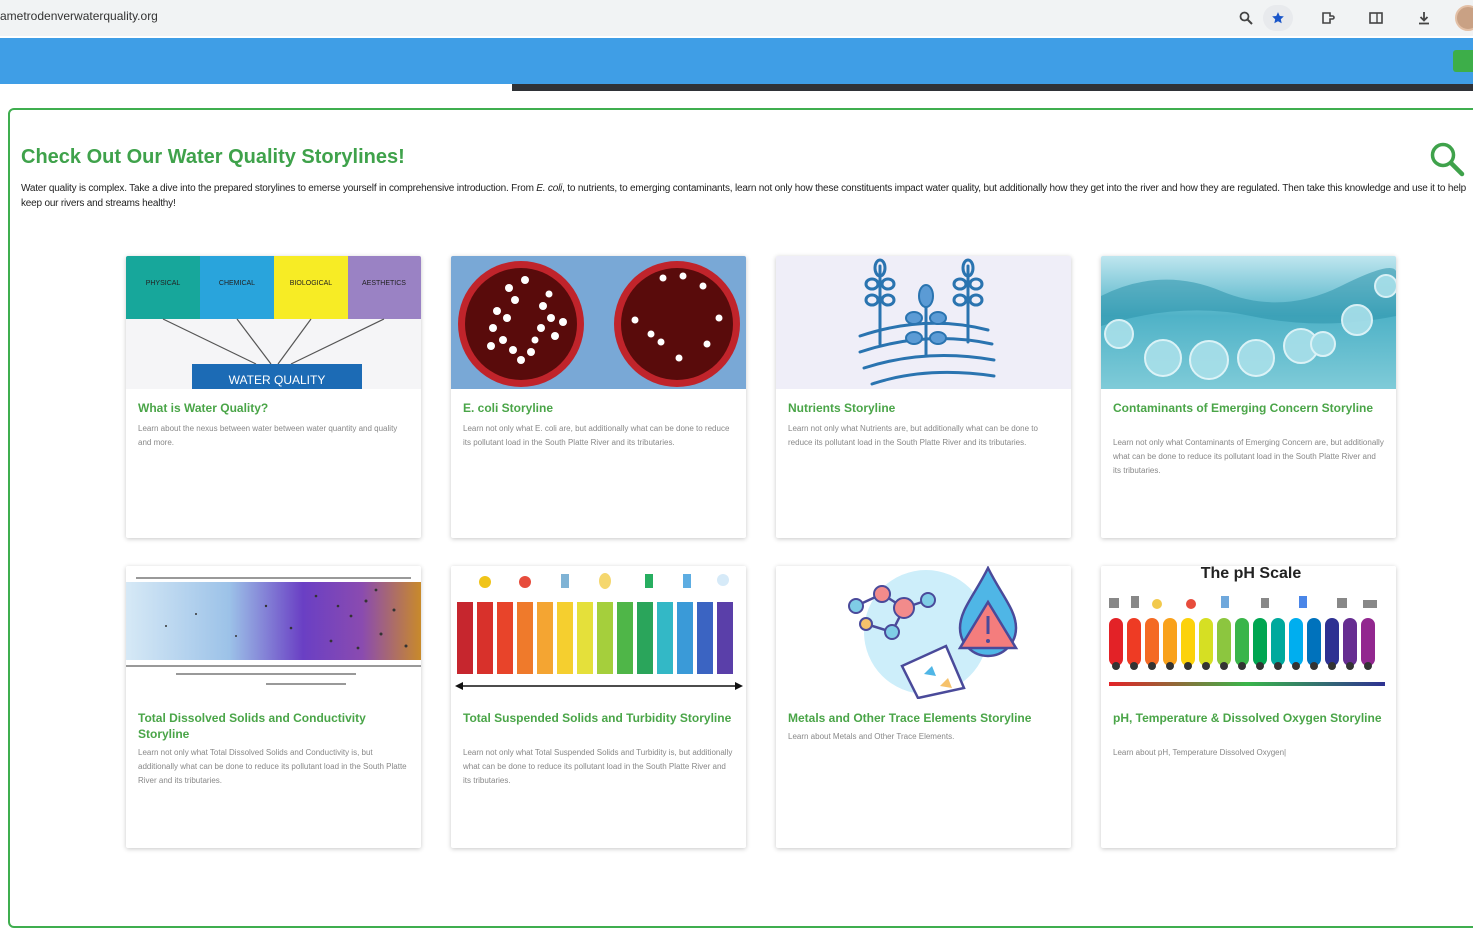  I want to click on browser-toolbar: ametrodenverwaterquality.org, so click(736, 18).